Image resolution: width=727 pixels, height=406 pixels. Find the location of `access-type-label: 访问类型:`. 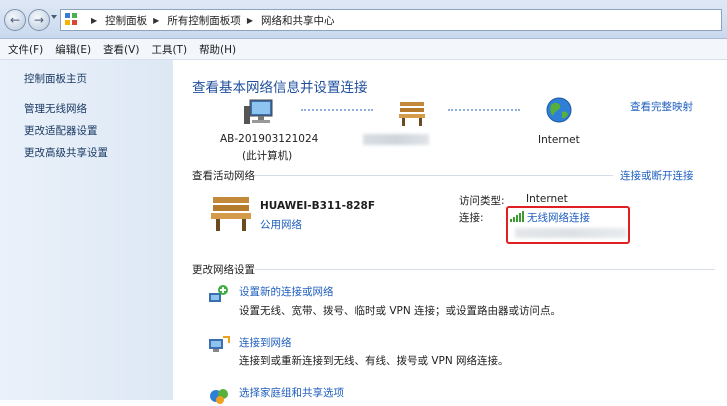

access-type-label: 访问类型: is located at coordinates (482, 201).